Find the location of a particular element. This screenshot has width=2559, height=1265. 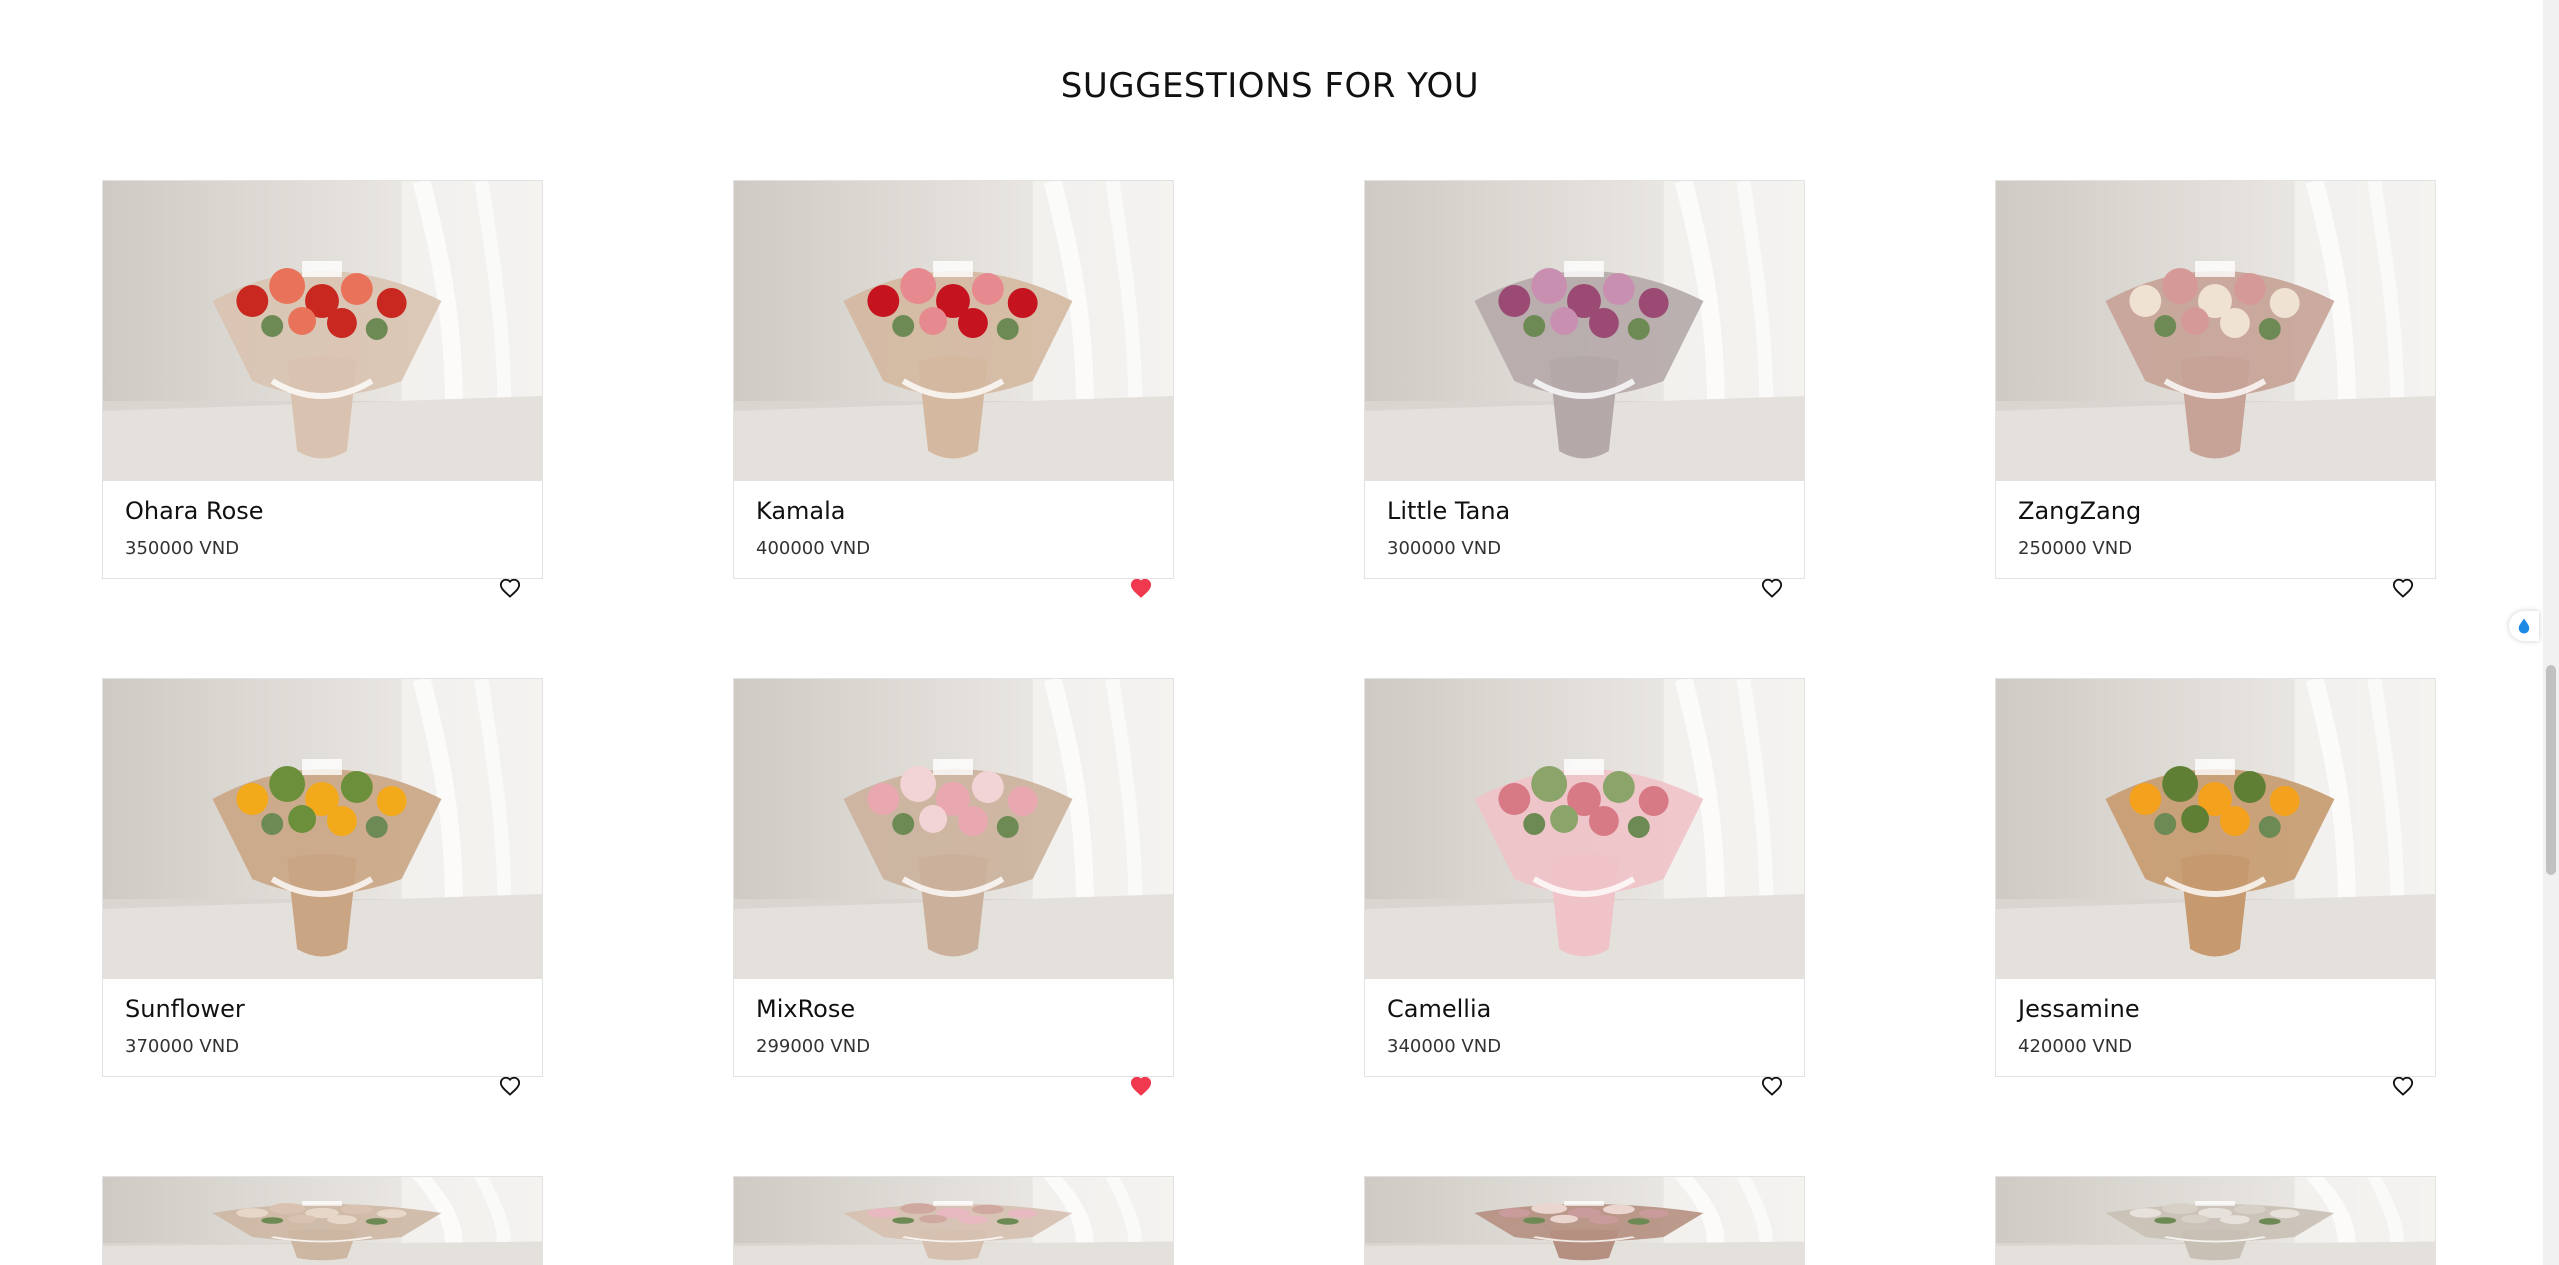

product-info: MixRose 299000 VND is located at coordinates (953, 1037).